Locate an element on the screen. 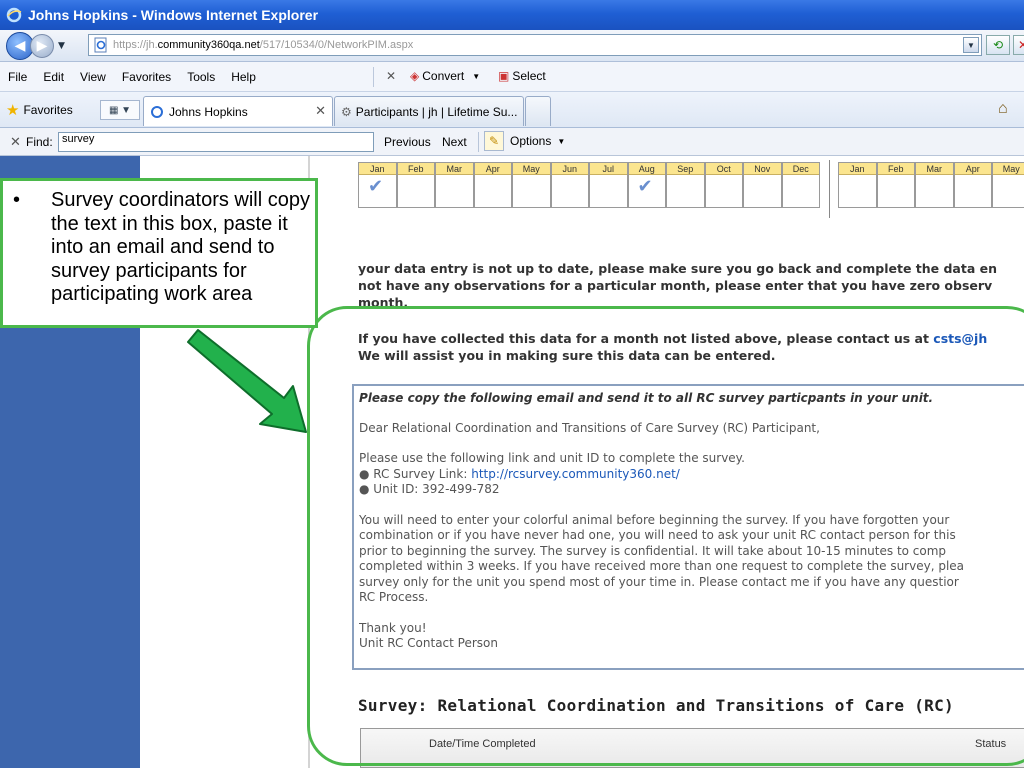 The width and height of the screenshot is (1024, 768). url-prefix: https://jh. is located at coordinates (135, 45).